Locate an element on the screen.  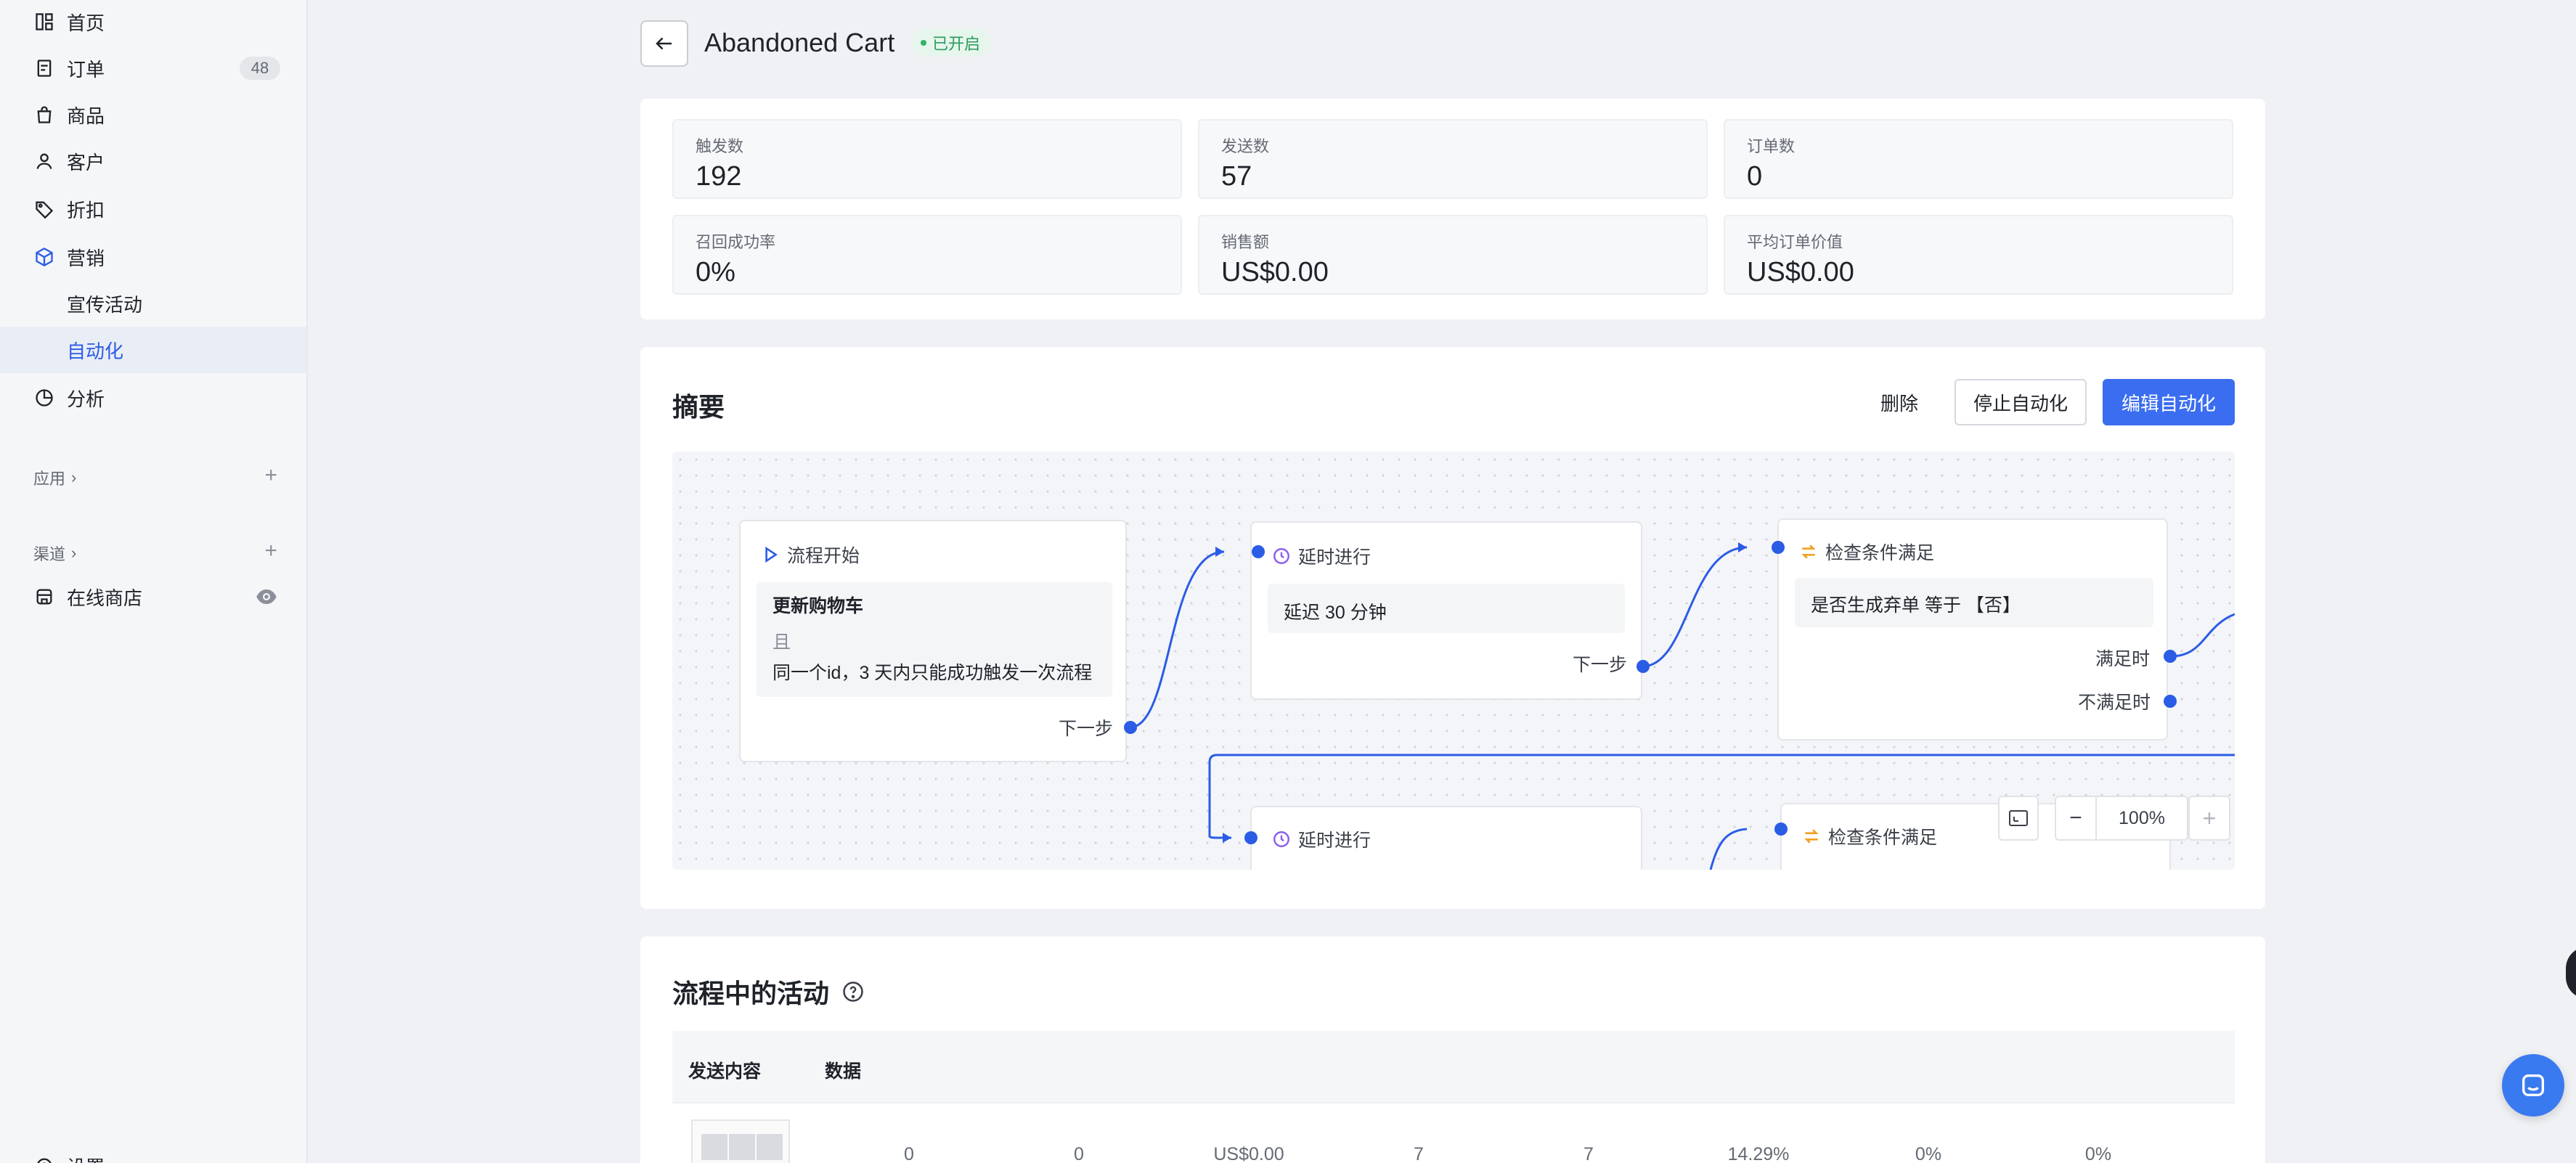
add-app-icon: + is located at coordinates (270, 475).